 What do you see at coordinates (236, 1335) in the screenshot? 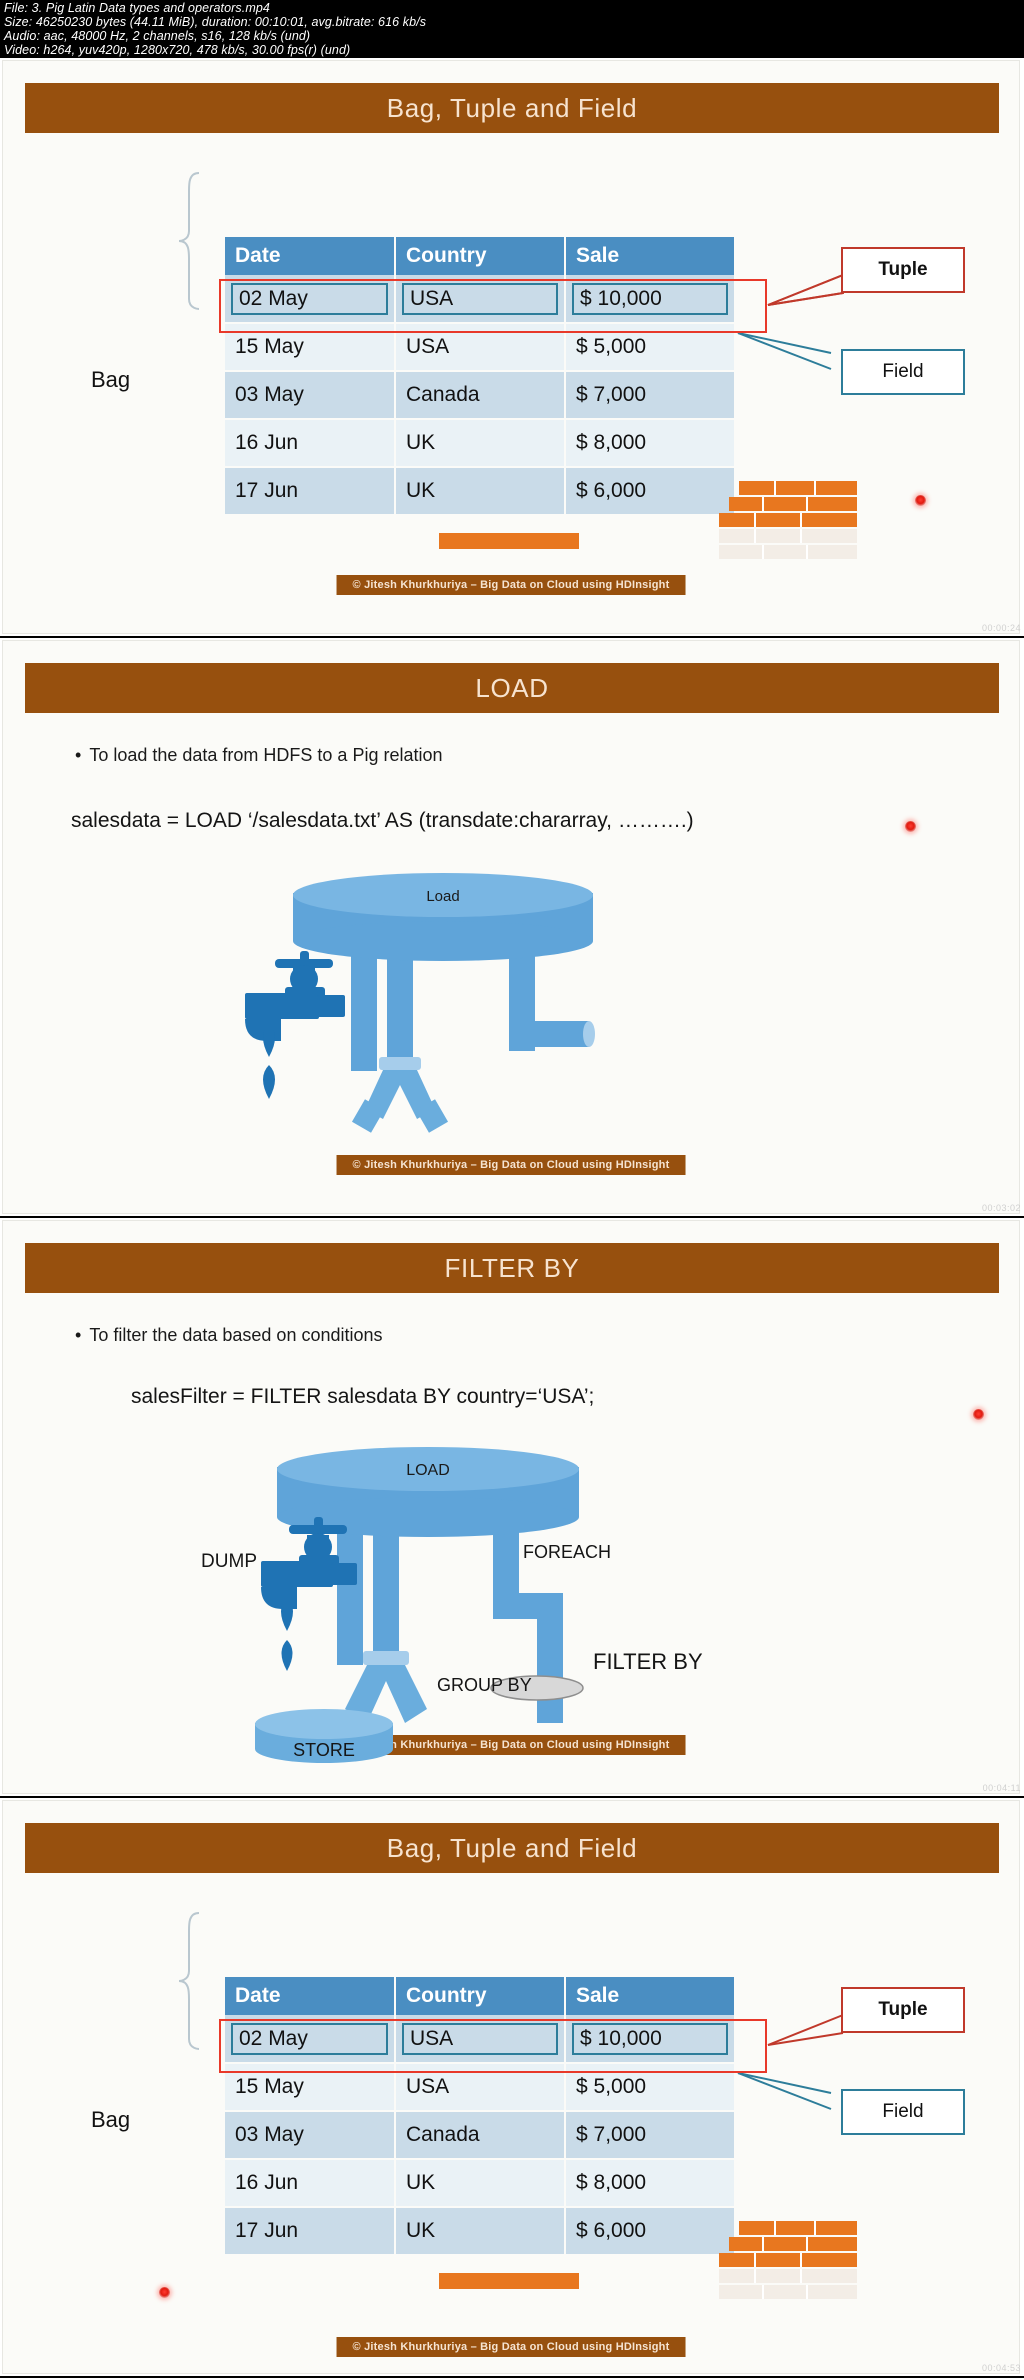
I see `slide-3-bullet-text: To filter the data based on conditions` at bounding box center [236, 1335].